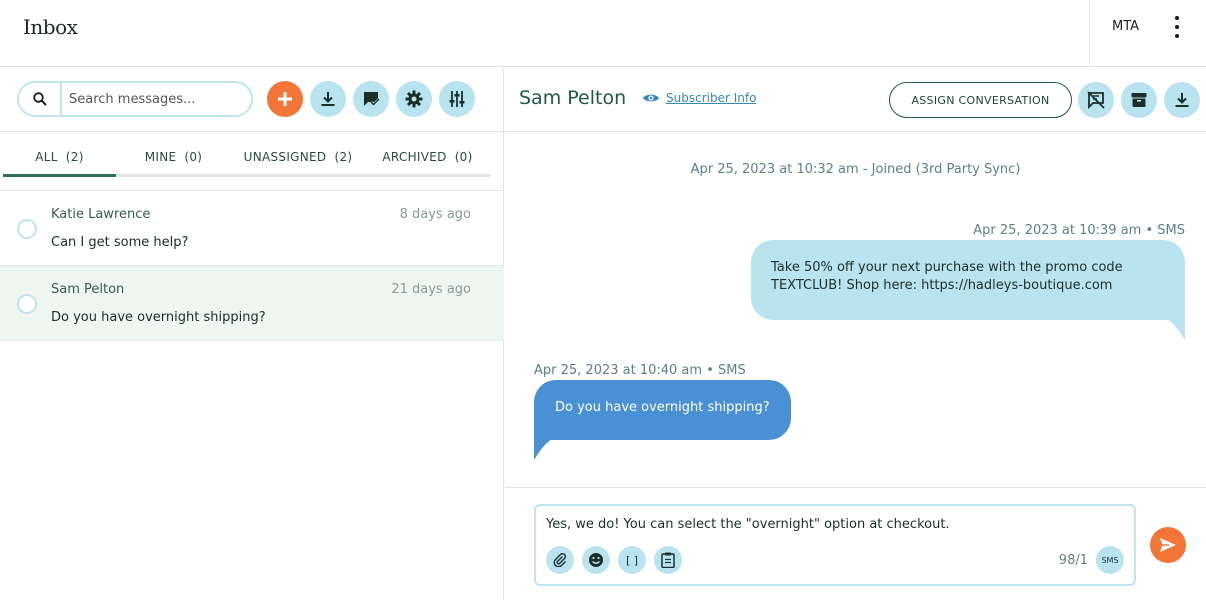 This screenshot has width=1206, height=600. Describe the element at coordinates (427, 160) in the screenshot. I see `tab-archived: ARCHIVED (0)` at that location.